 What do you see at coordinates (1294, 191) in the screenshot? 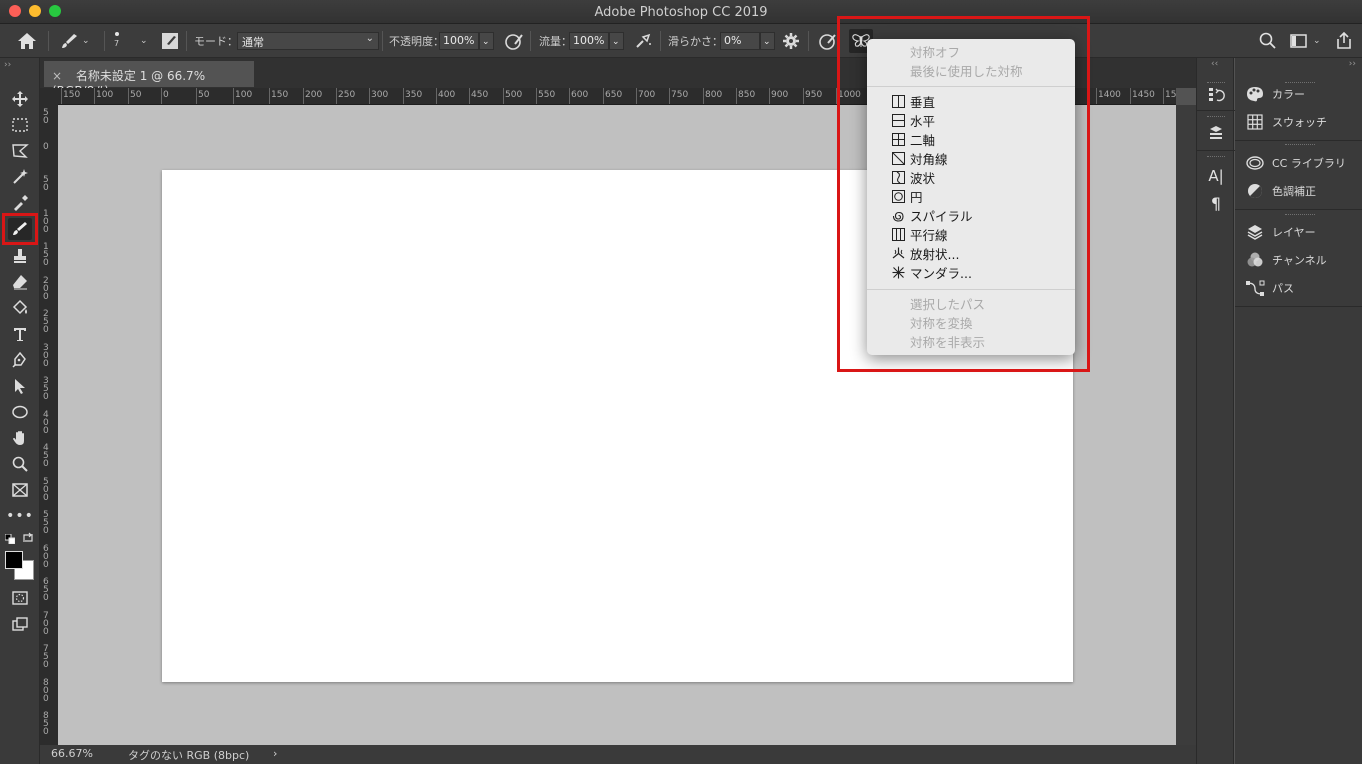
I see `panel-adjustments-label: 色調補正` at bounding box center [1294, 191].